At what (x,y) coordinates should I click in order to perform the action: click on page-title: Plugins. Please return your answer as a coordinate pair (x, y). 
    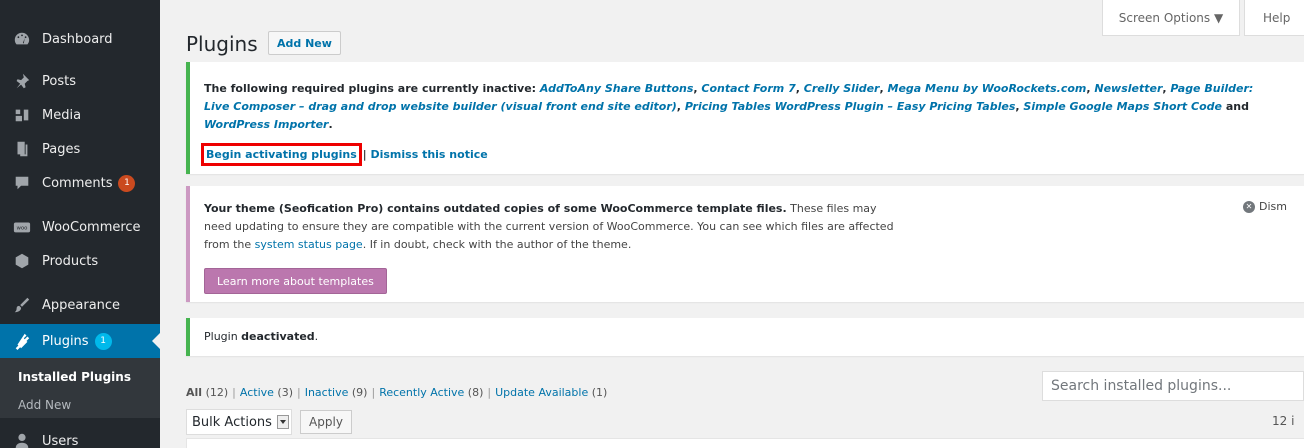
    Looking at the image, I should click on (222, 44).